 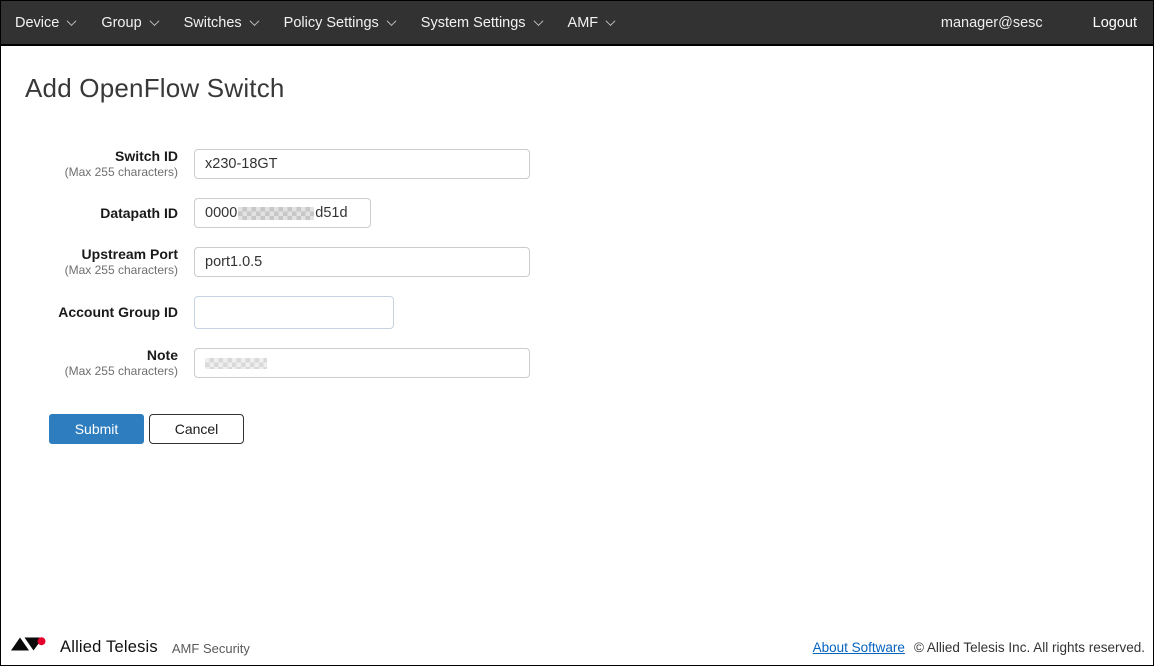 What do you see at coordinates (583, 22) in the screenshot?
I see `nav-item-label: AMF` at bounding box center [583, 22].